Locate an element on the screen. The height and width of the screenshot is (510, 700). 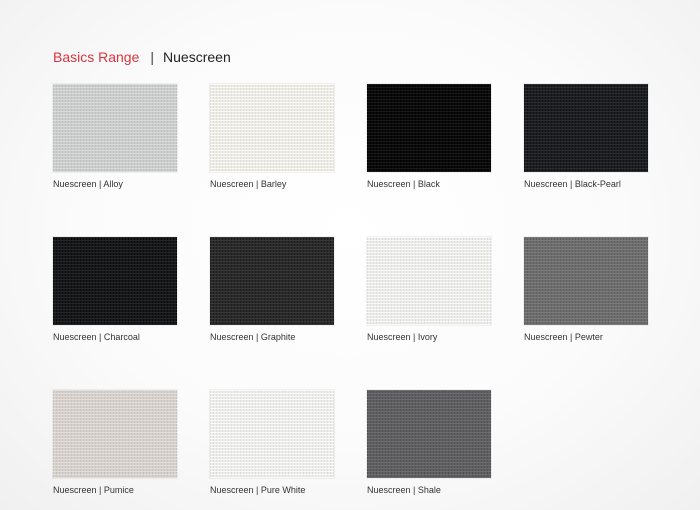
swatch-card-black: Nuescreen | Black is located at coordinates (429, 137).